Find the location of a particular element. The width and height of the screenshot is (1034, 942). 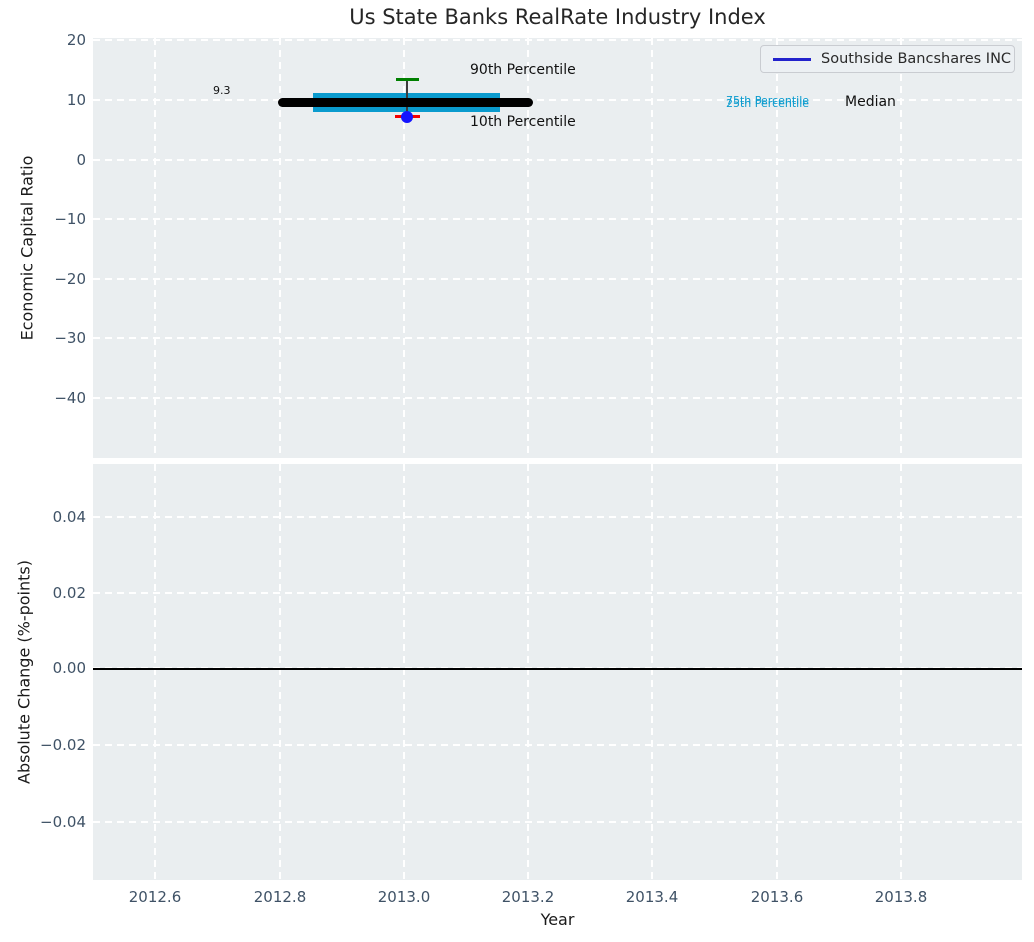

y-tick-label: −20 is located at coordinates (70, 279).